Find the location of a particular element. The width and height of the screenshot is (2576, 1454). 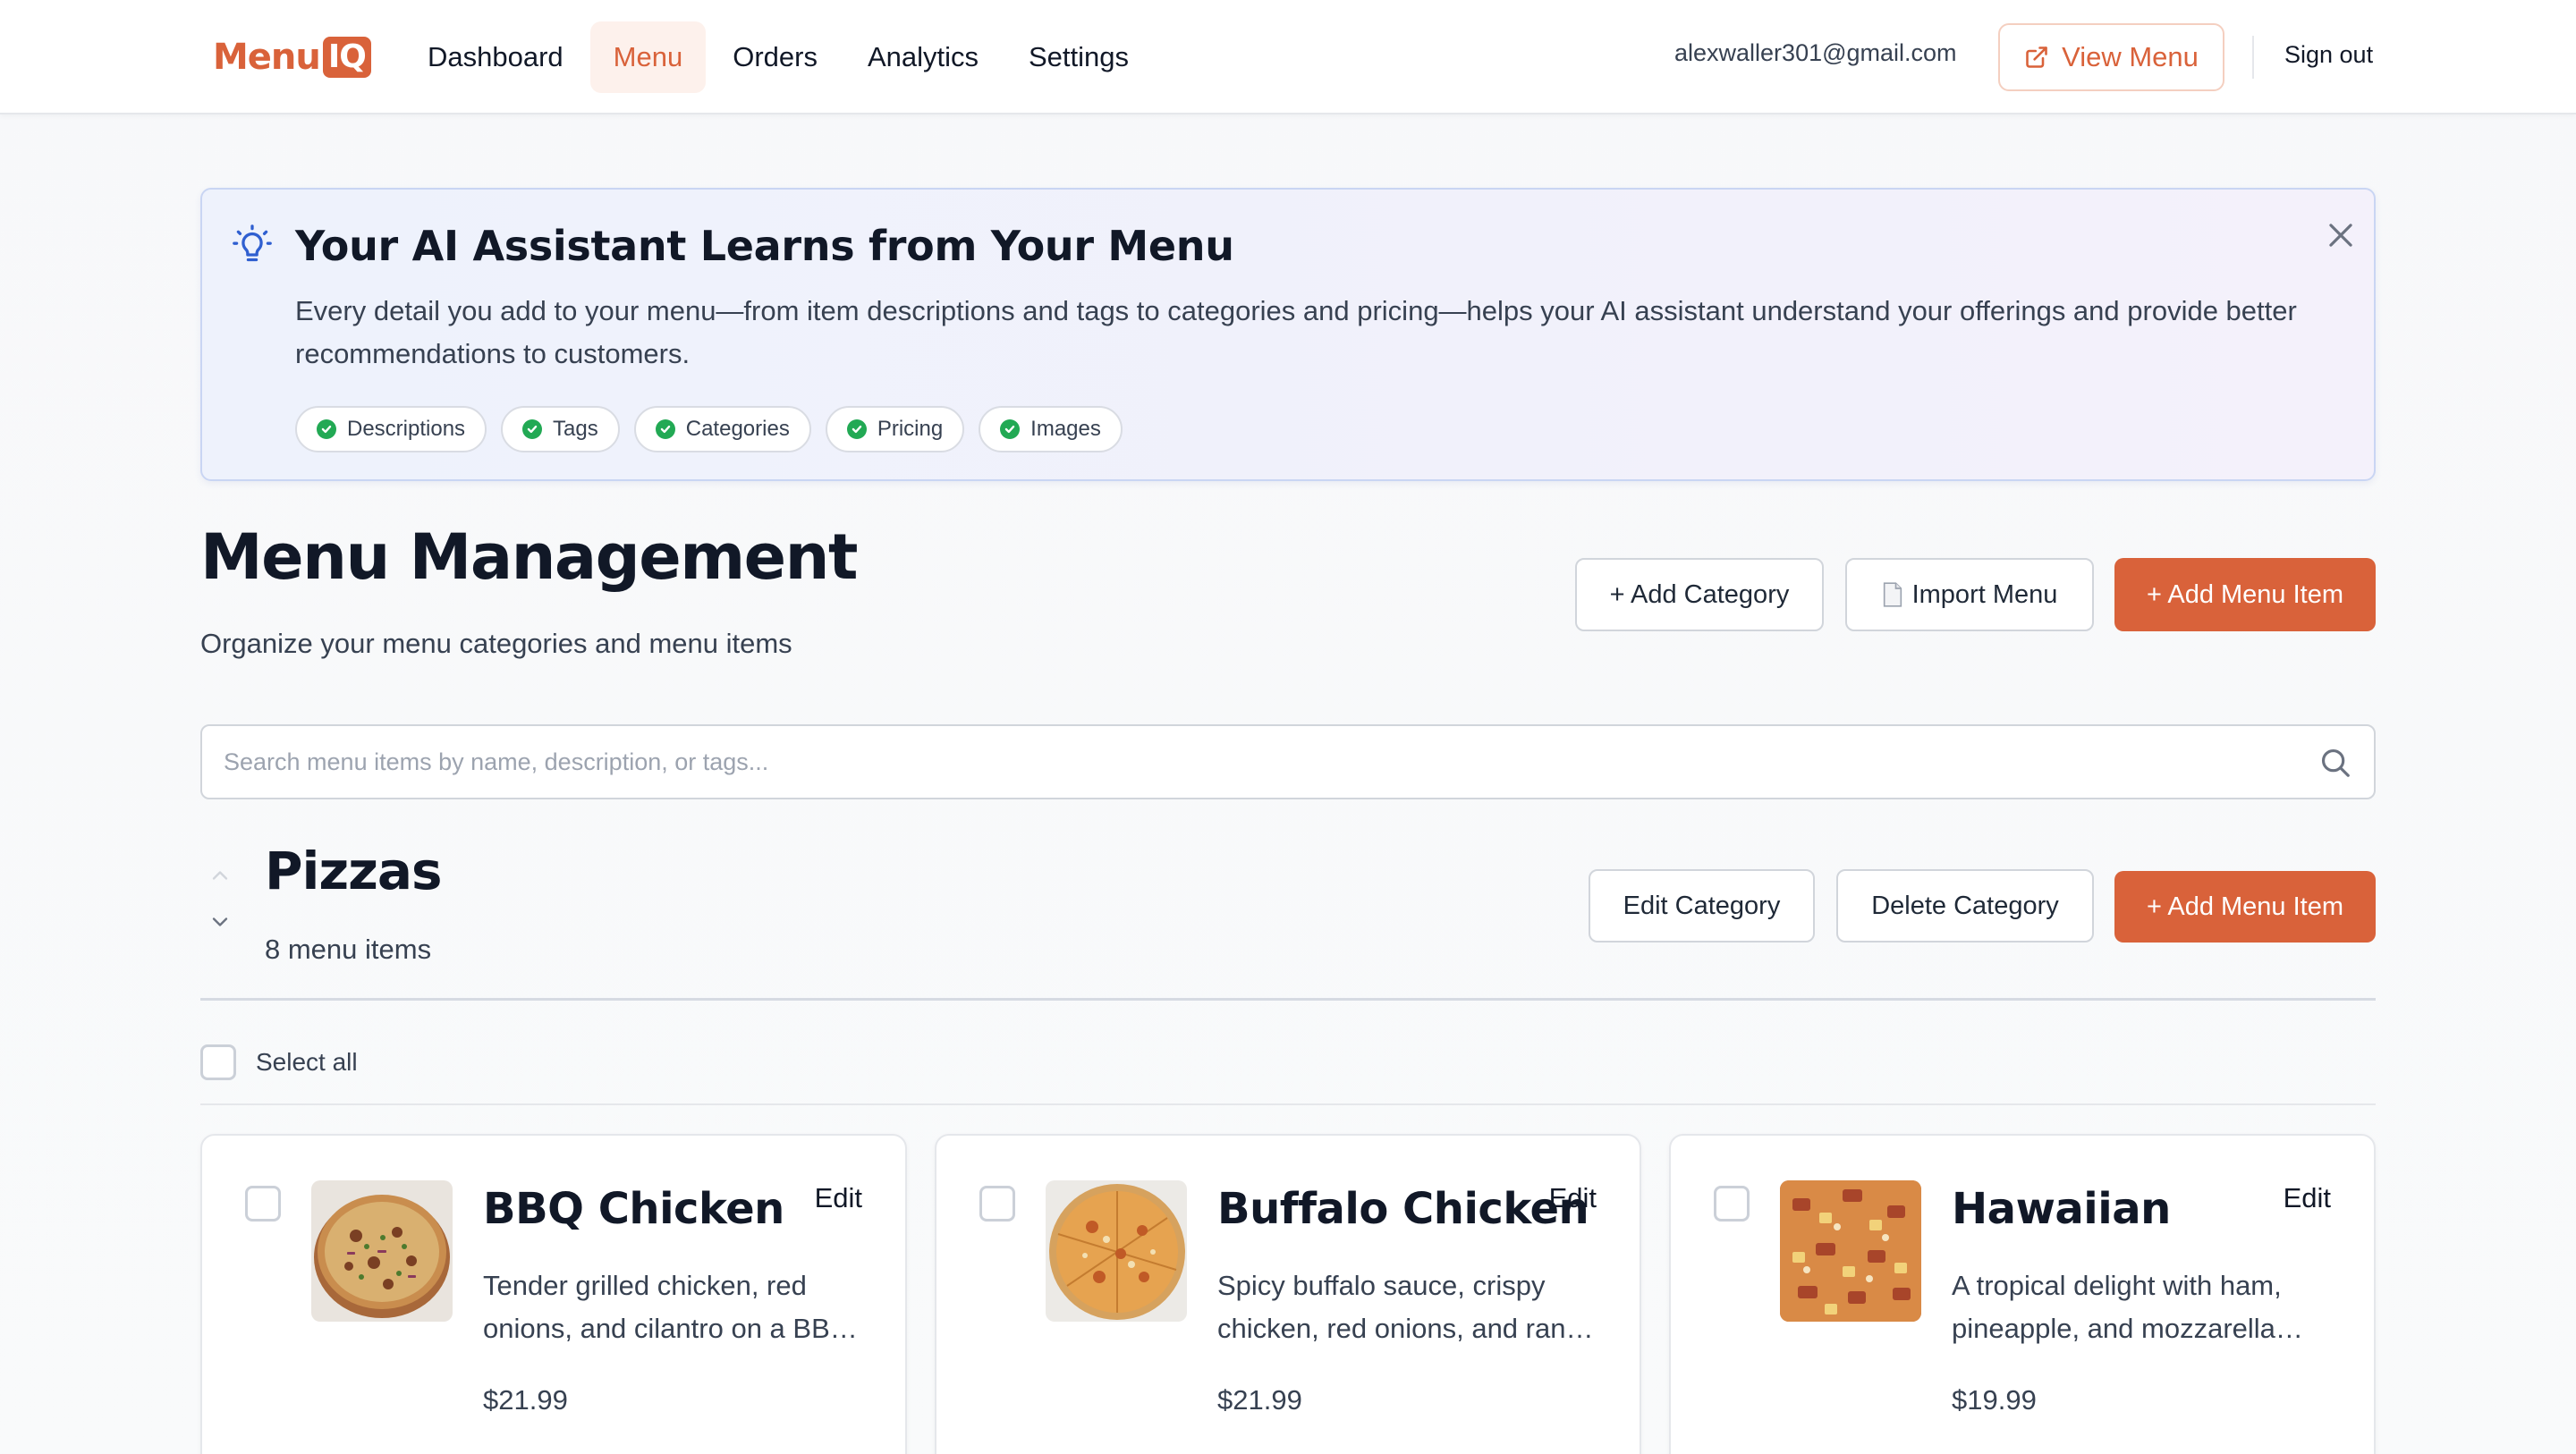

logo: Menu IQ is located at coordinates (292, 57).